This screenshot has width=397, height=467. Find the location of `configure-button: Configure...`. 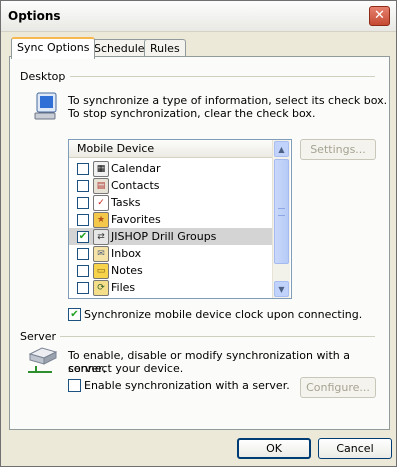

configure-button: Configure... is located at coordinates (338, 387).